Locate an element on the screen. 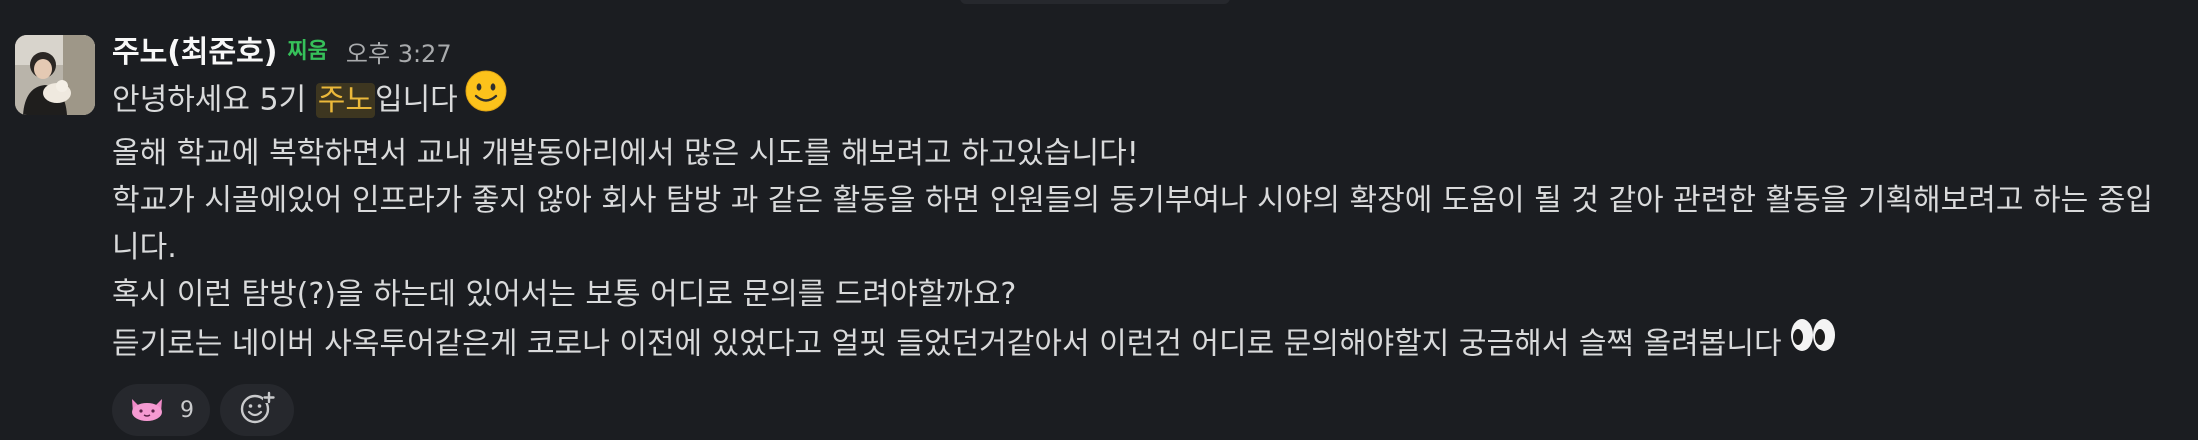 The height and width of the screenshot is (440, 2198). add-reaction-button is located at coordinates (257, 410).